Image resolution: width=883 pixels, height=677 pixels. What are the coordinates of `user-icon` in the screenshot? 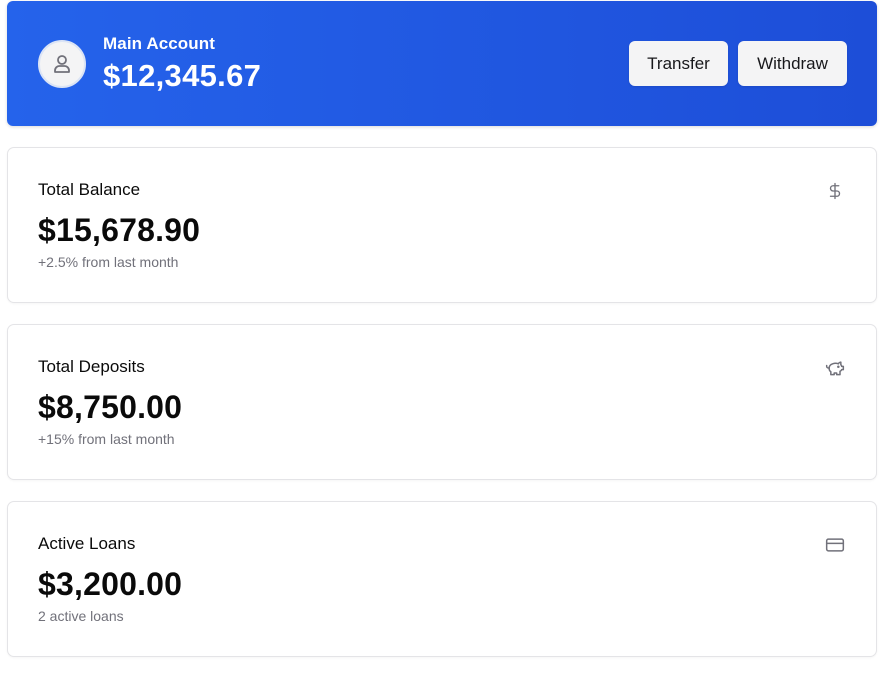 It's located at (62, 64).